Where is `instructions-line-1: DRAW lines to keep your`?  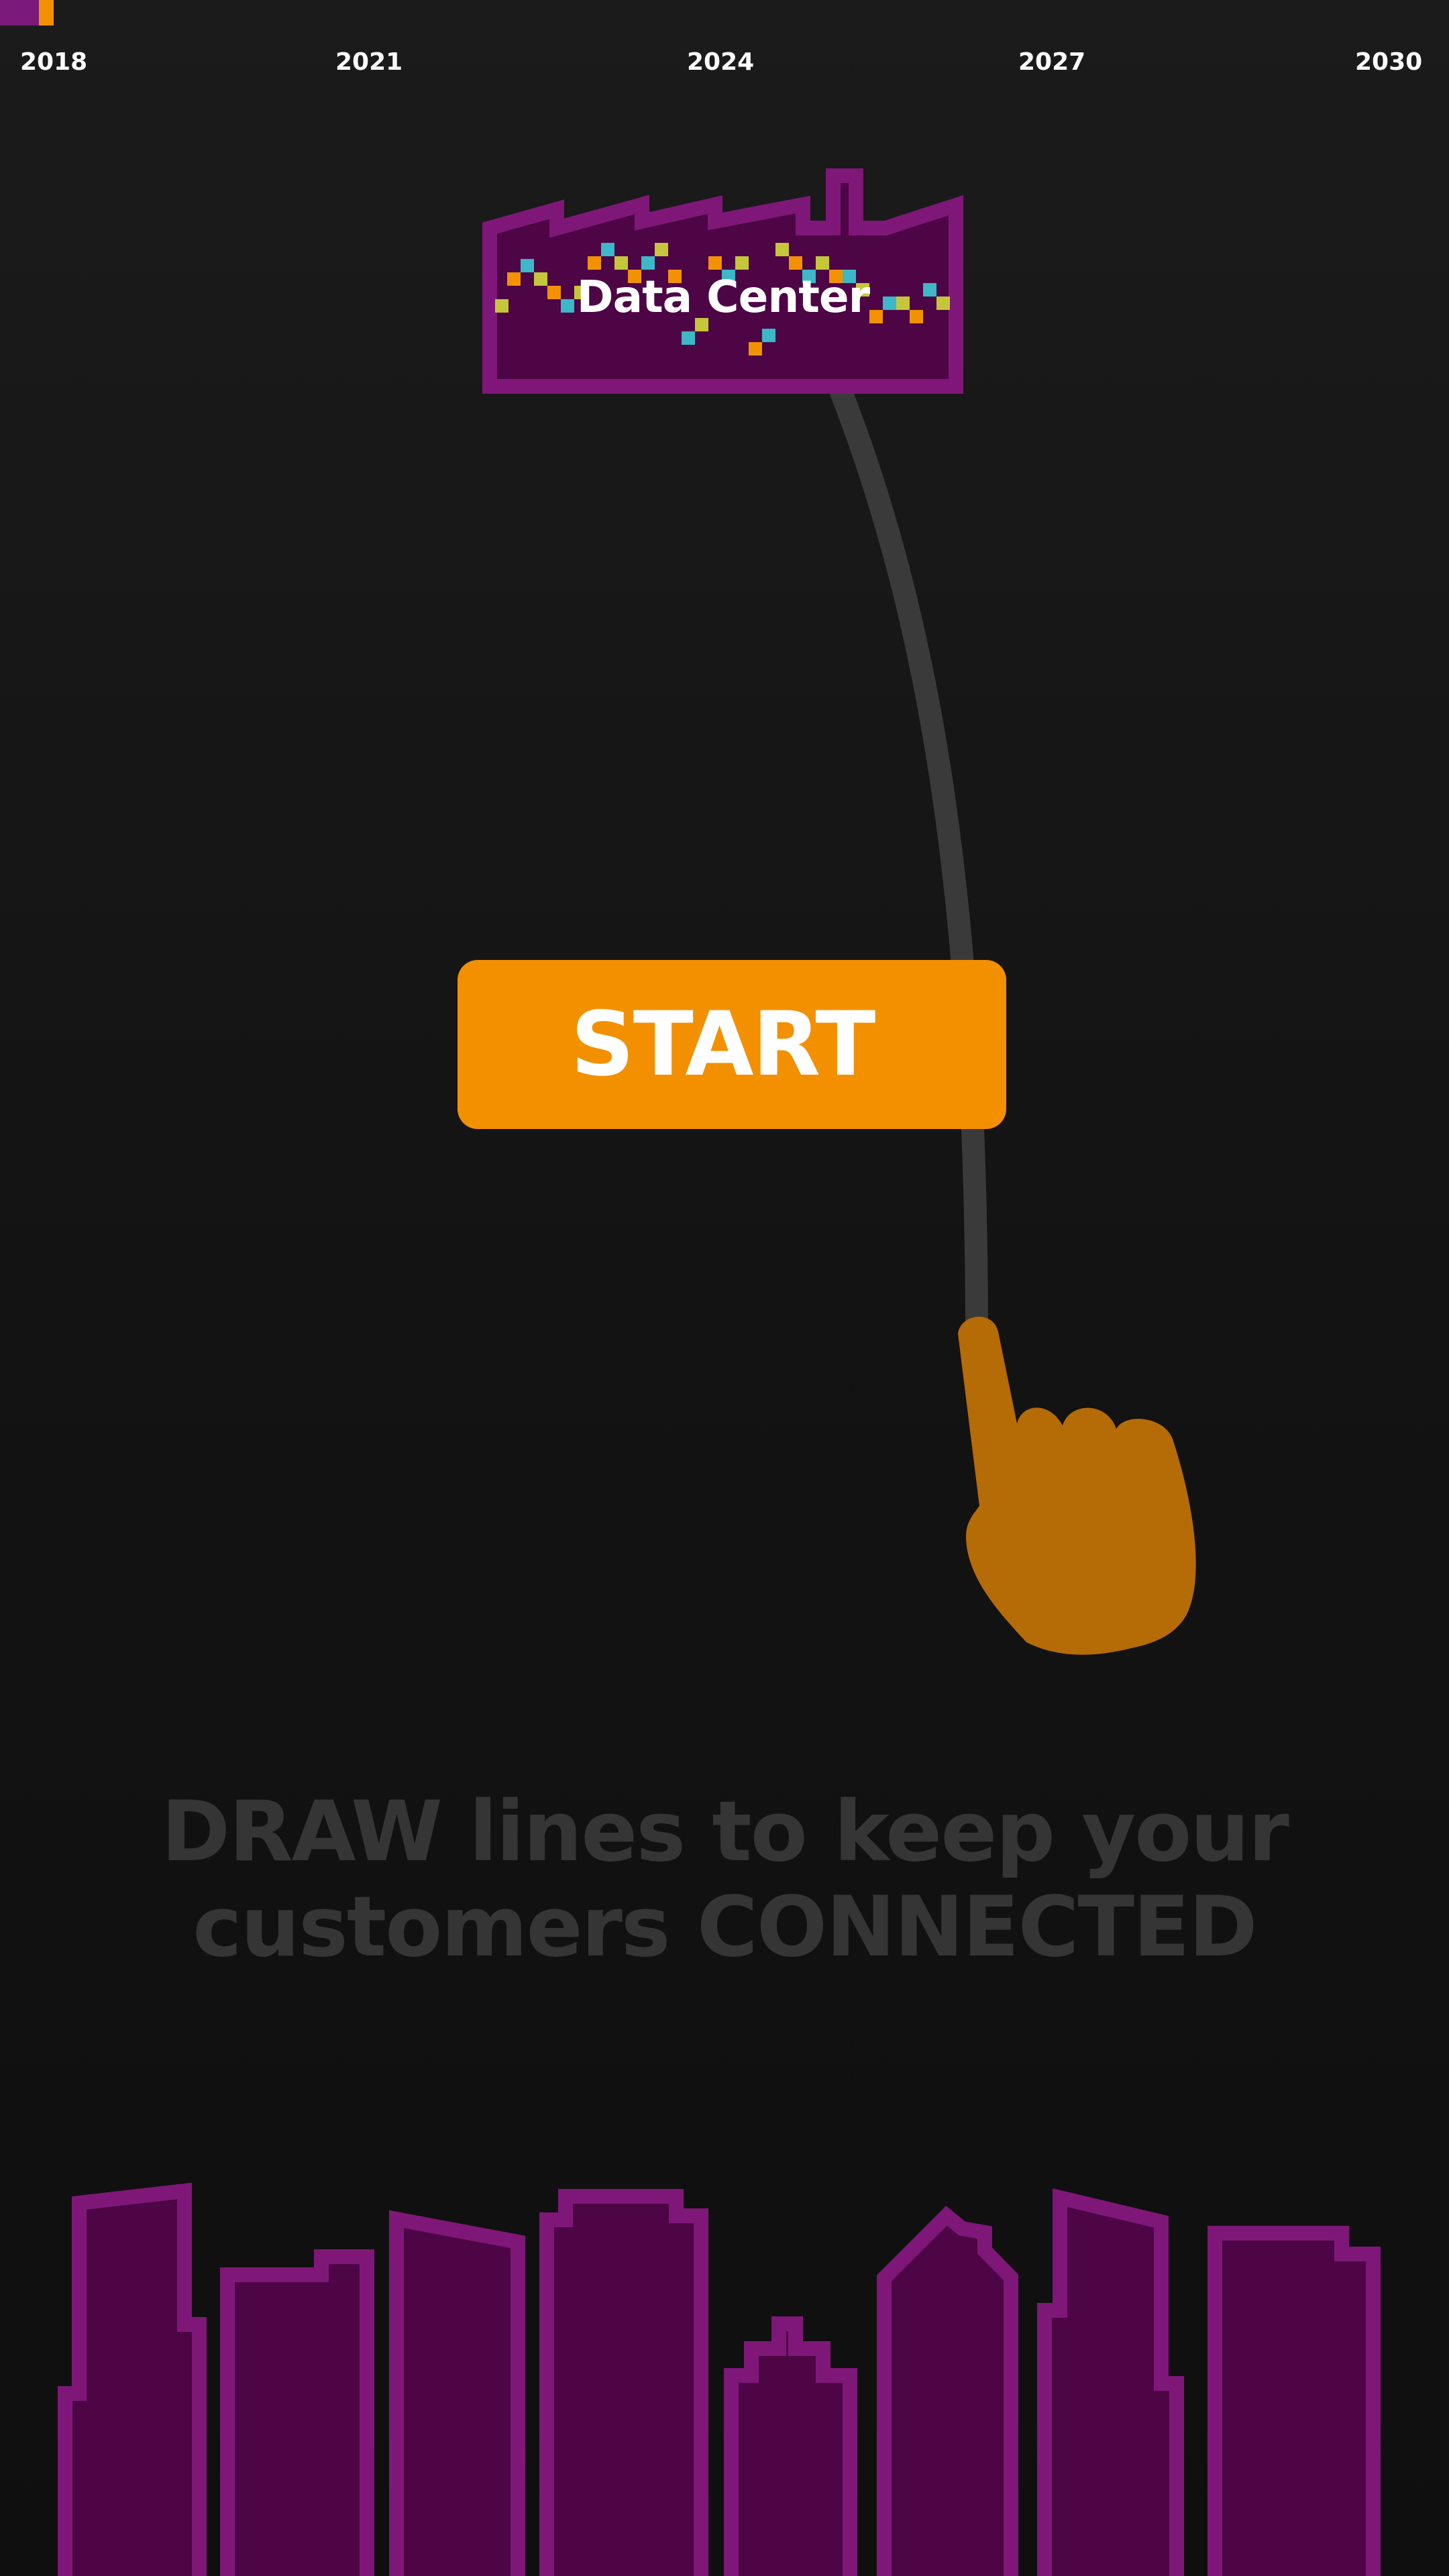
instructions-line-1: DRAW lines to keep your is located at coordinates (725, 1832).